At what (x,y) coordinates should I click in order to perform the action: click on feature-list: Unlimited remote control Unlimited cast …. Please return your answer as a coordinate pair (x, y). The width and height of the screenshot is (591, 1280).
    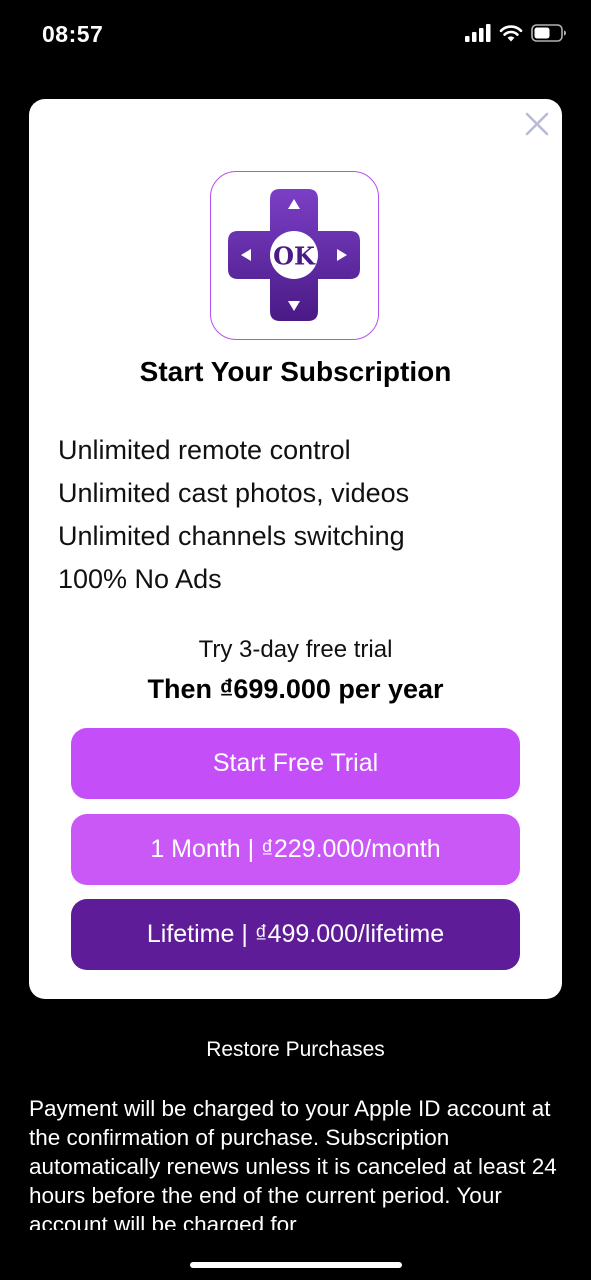
    Looking at the image, I should click on (233, 515).